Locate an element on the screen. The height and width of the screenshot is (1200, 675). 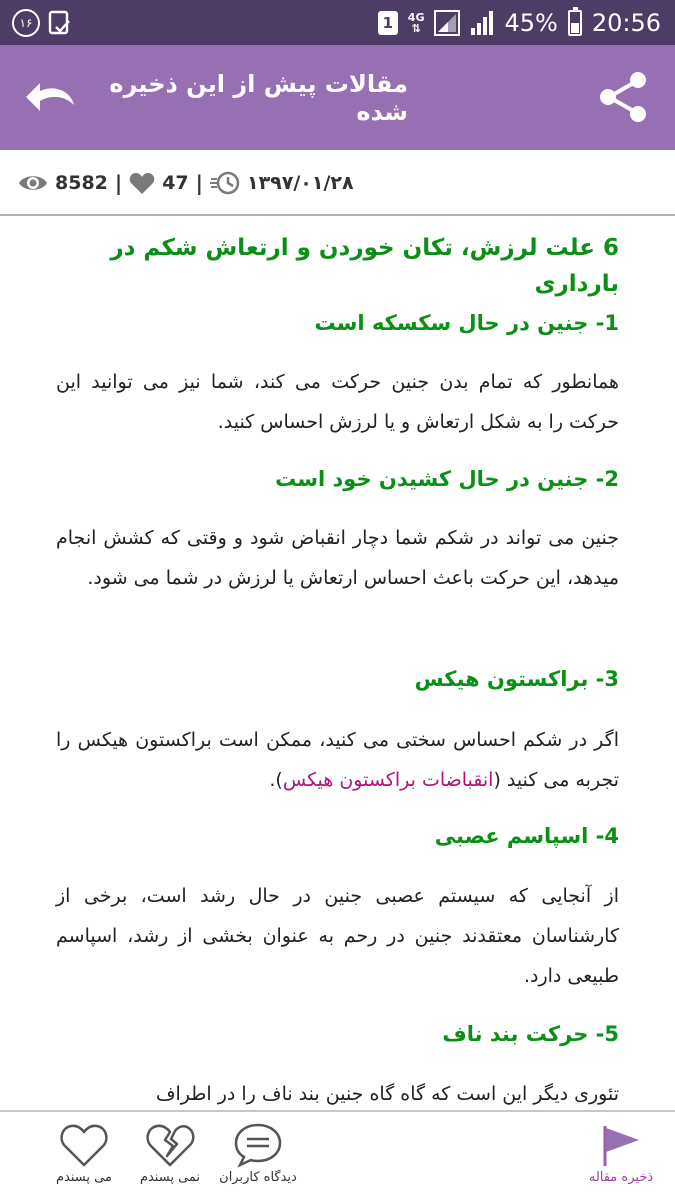
view-count: 8582 is located at coordinates (81, 183).